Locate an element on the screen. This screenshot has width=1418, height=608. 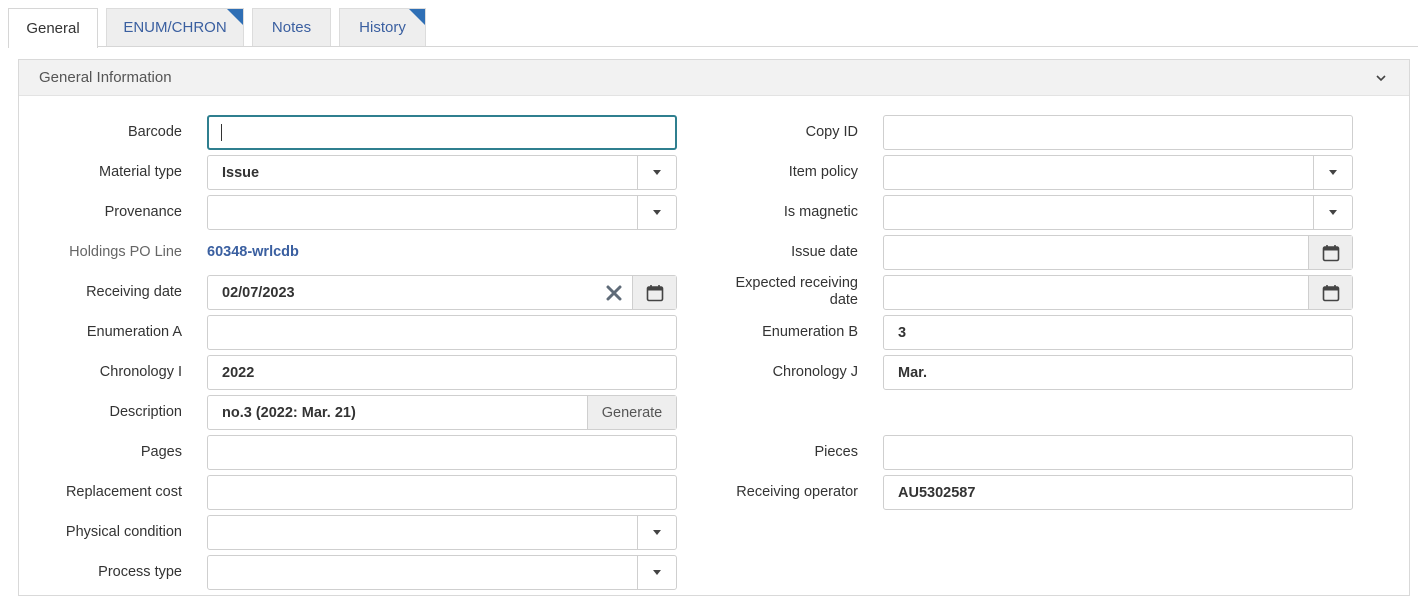
chronology-j-value: Mar. is located at coordinates (913, 372).